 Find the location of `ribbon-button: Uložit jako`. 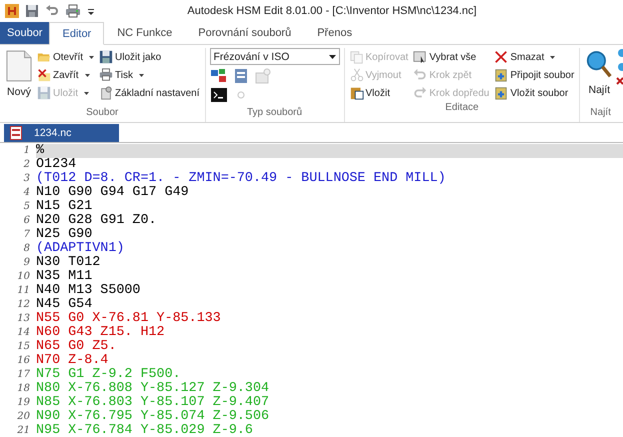

ribbon-button: Uložit jako is located at coordinates (149, 57).